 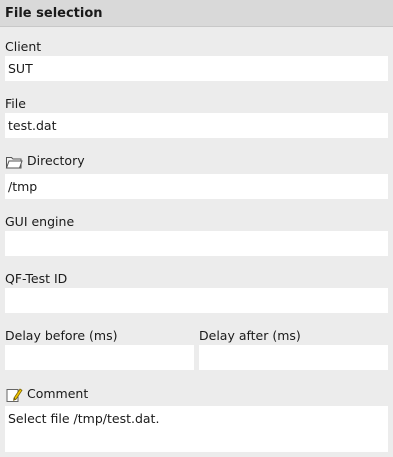 I want to click on gui-engine-label: GUI engine, so click(x=40, y=221).